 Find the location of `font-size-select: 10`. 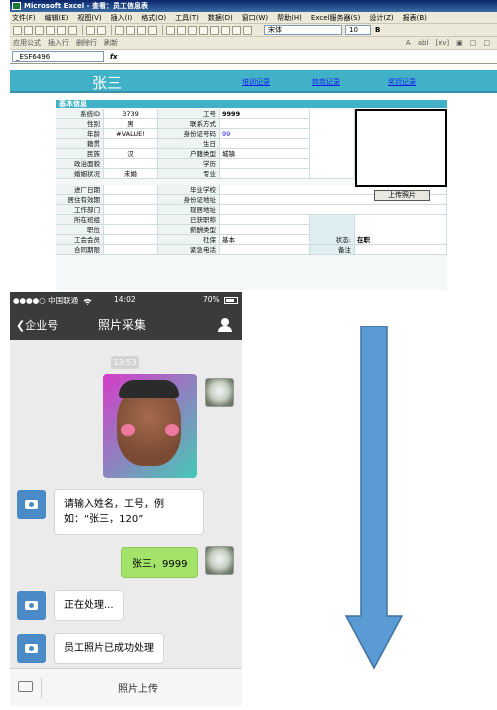

font-size-select: 10 is located at coordinates (358, 30).